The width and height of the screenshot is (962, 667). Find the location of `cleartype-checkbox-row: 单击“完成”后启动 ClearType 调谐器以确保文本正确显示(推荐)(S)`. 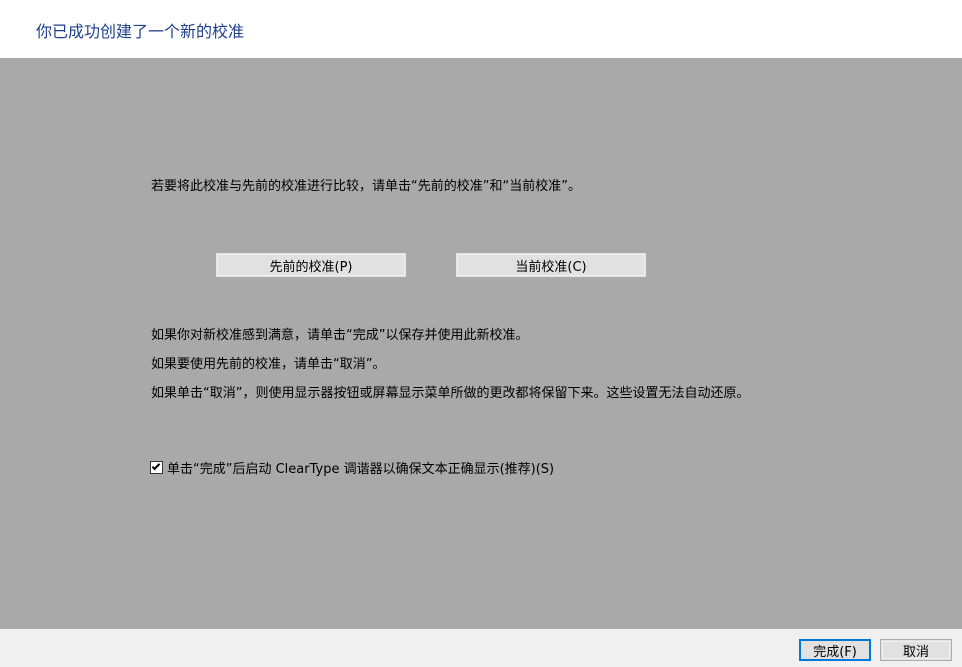

cleartype-checkbox-row: 单击“完成”后启动 ClearType 调谐器以确保文本正确显示(推荐)(S) is located at coordinates (352, 467).